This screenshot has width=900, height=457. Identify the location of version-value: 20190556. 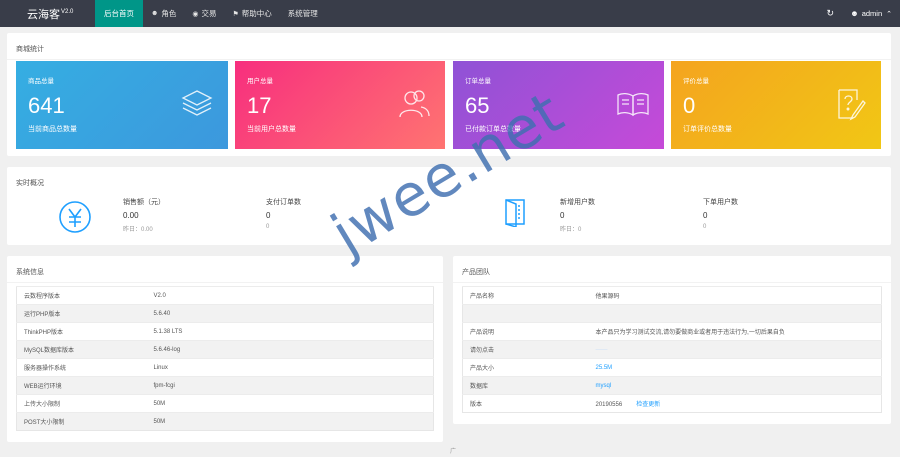
(609, 405).